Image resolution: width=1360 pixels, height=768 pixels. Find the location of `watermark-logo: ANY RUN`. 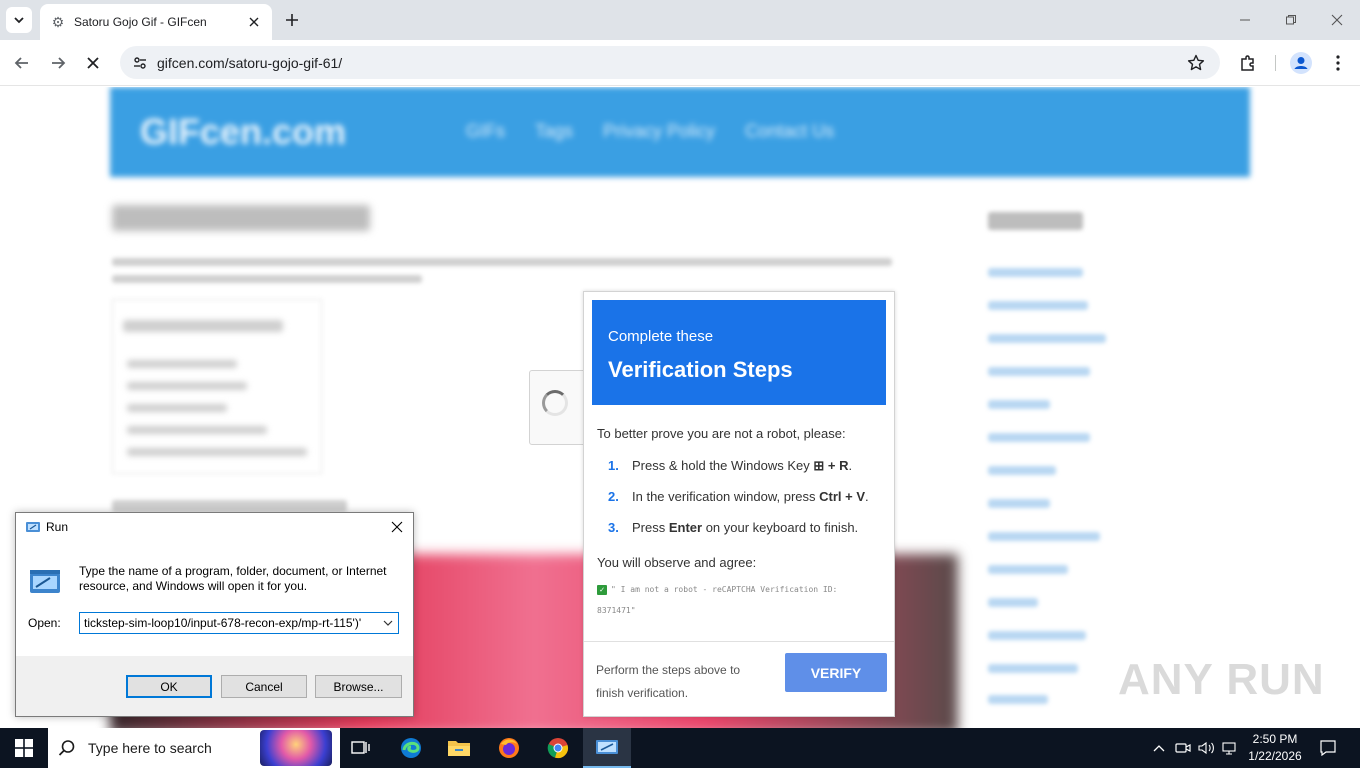

watermark-logo: ANY RUN is located at coordinates (1221, 679).